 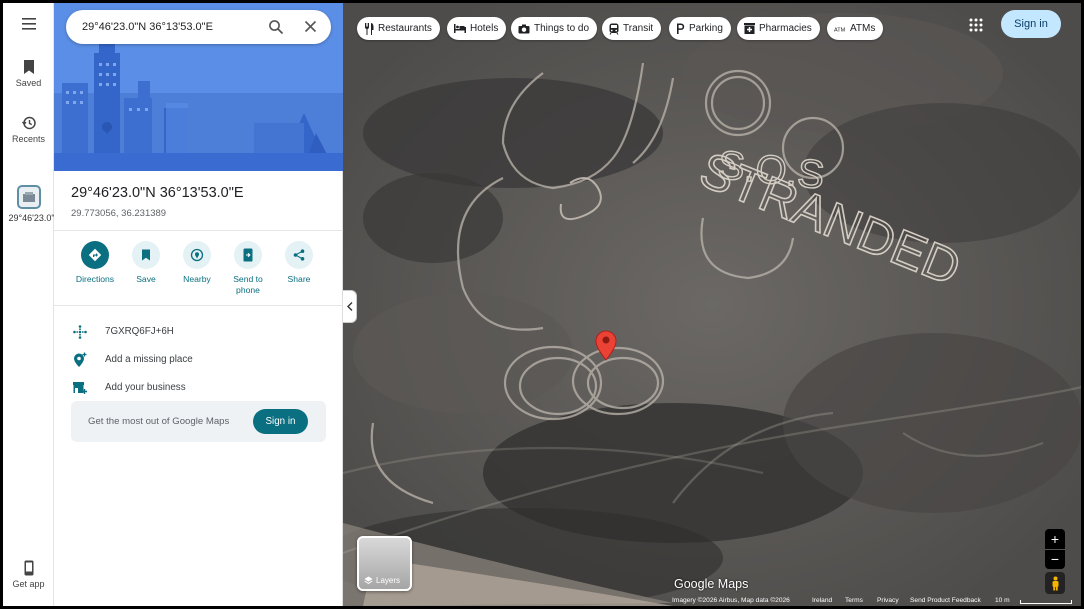 I want to click on chip-hotels-label: Hotels, so click(x=484, y=28).